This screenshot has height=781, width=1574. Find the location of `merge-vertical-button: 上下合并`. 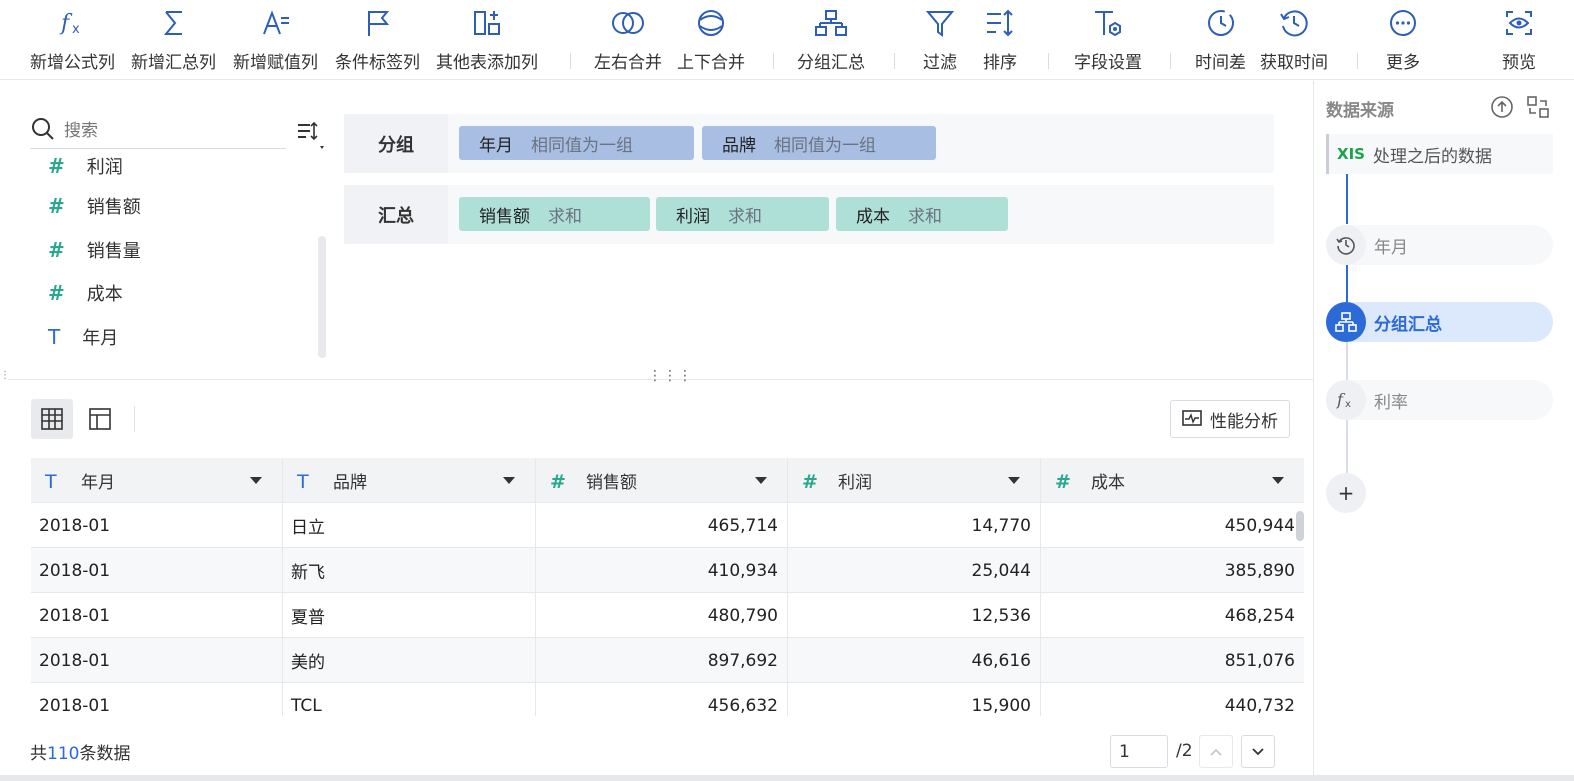

merge-vertical-button: 上下合并 is located at coordinates (711, 38).